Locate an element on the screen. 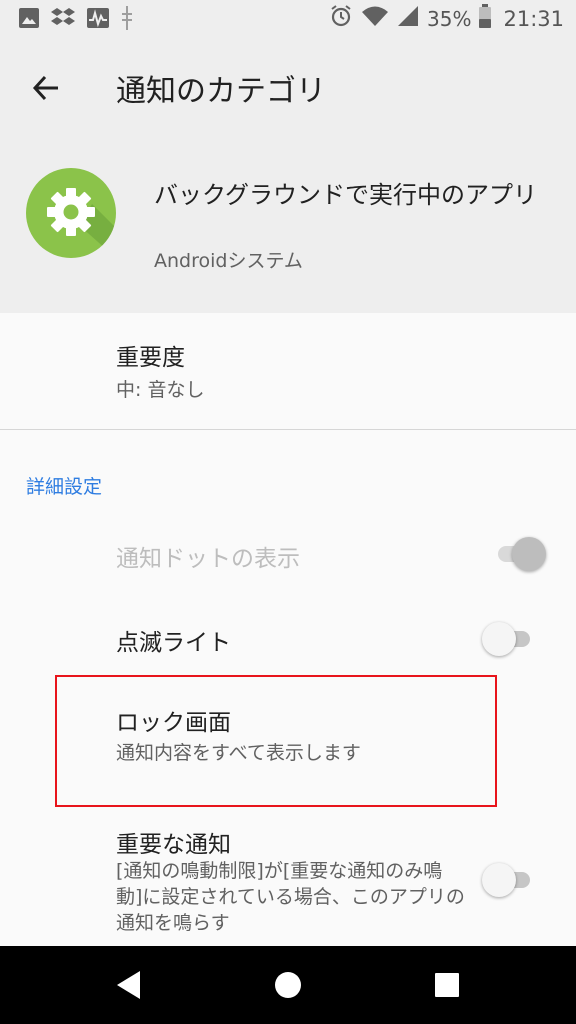 This screenshot has height=1024, width=576. dropbox-icon is located at coordinates (63, 20).